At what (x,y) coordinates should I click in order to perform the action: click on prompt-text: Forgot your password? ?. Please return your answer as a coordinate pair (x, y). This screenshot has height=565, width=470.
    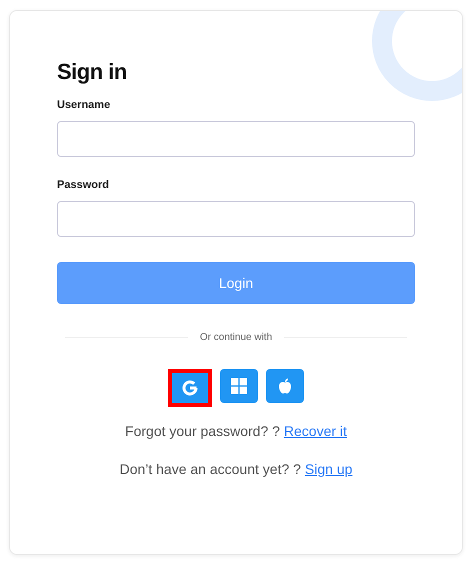
    Looking at the image, I should click on (202, 431).